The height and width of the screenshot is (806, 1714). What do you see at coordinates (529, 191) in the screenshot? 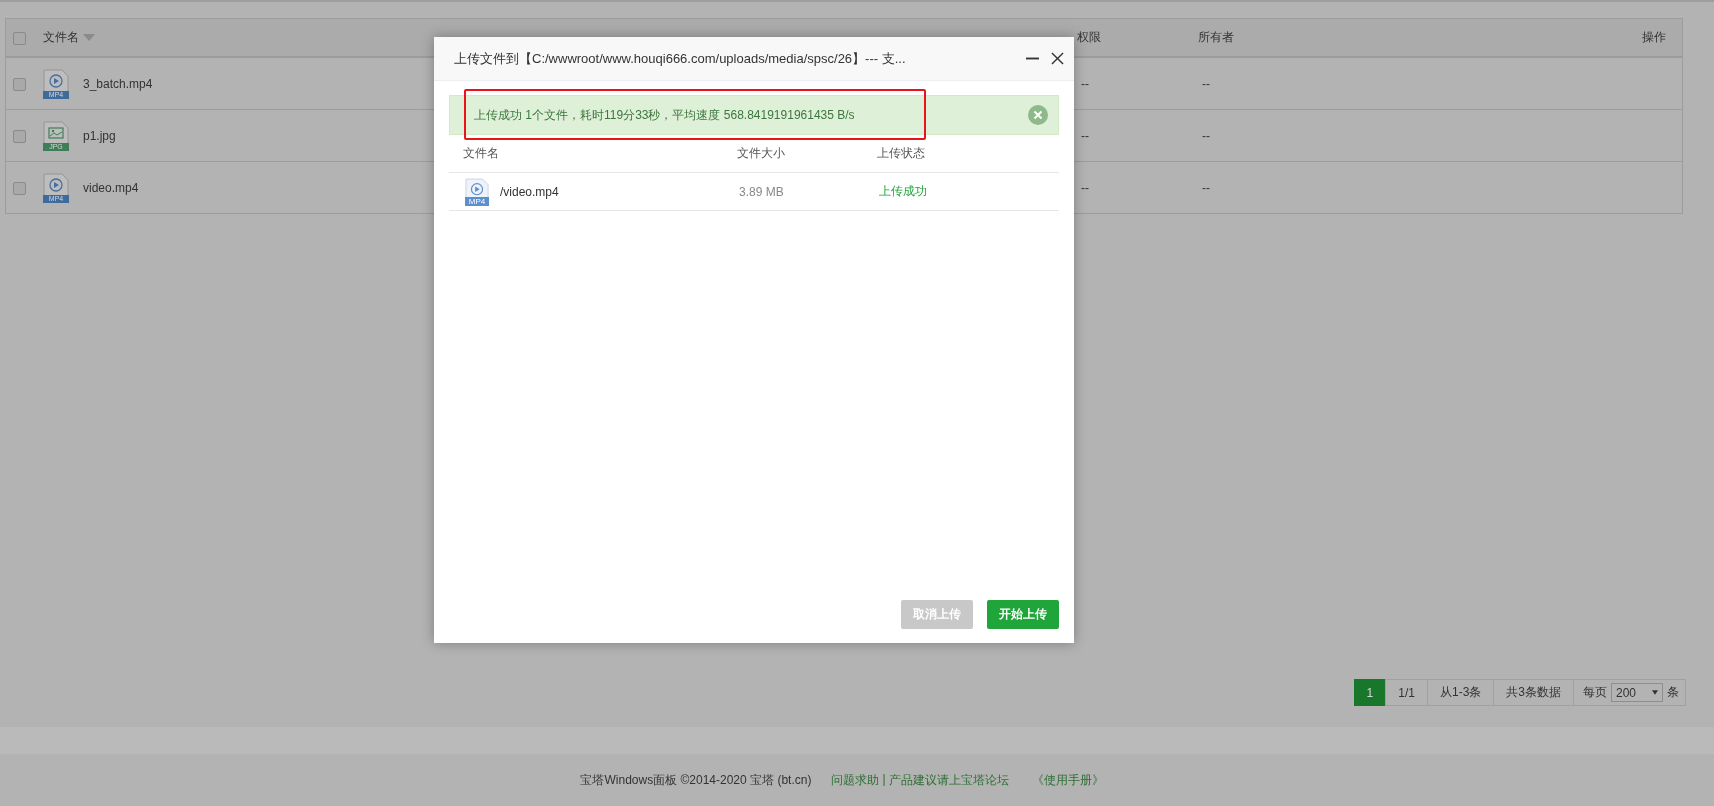
I see `file-name: /video.mp4` at bounding box center [529, 191].